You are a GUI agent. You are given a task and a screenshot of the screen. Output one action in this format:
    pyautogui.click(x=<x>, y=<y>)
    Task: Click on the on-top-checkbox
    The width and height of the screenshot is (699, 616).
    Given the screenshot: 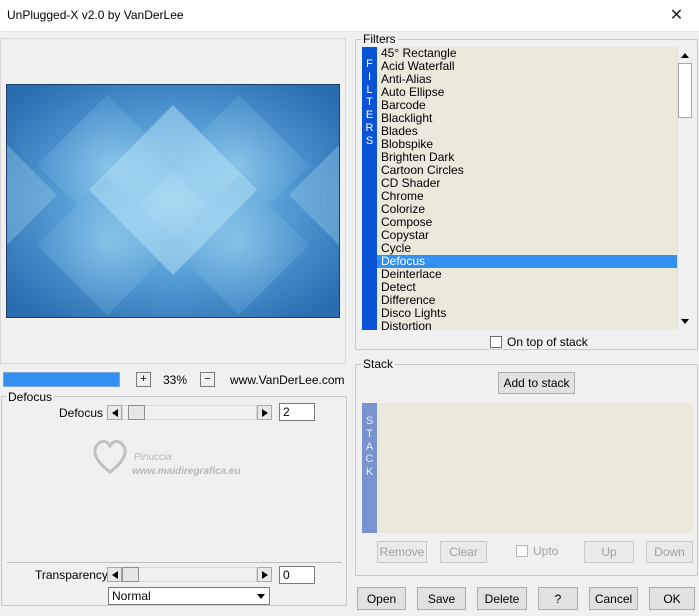 What is the action you would take?
    pyautogui.click(x=496, y=342)
    